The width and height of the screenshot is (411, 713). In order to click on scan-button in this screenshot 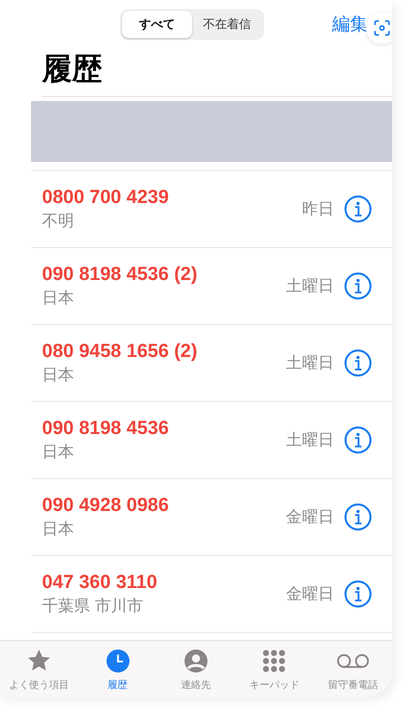, I will do `click(379, 28)`.